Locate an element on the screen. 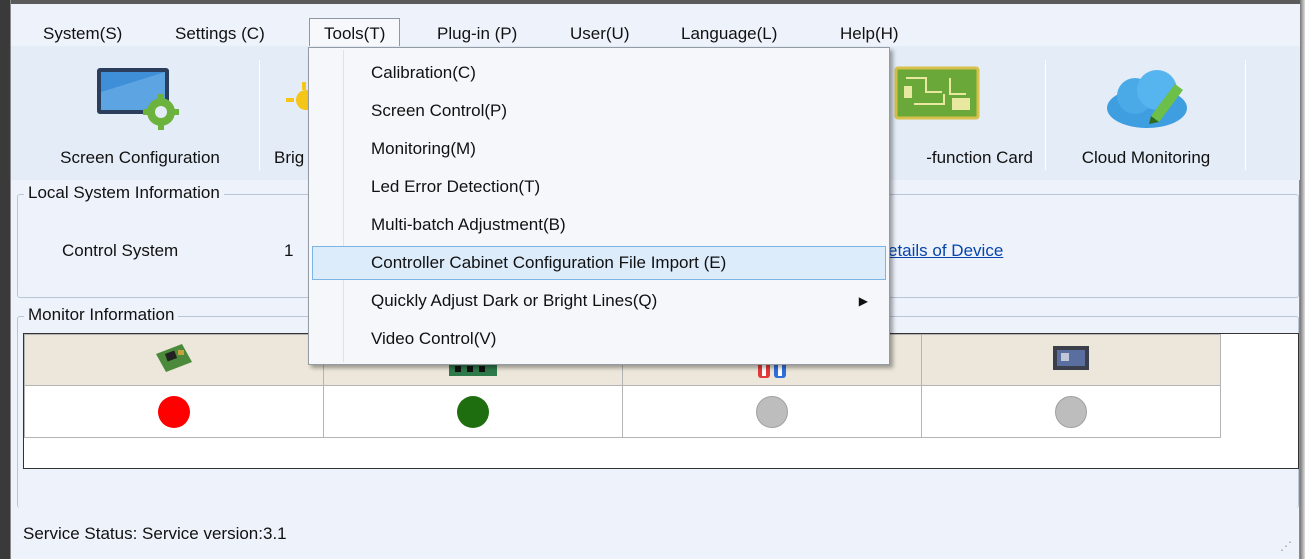 Image resolution: width=1305 pixels, height=559 pixels. menu-help: Help(H) is located at coordinates (869, 34).